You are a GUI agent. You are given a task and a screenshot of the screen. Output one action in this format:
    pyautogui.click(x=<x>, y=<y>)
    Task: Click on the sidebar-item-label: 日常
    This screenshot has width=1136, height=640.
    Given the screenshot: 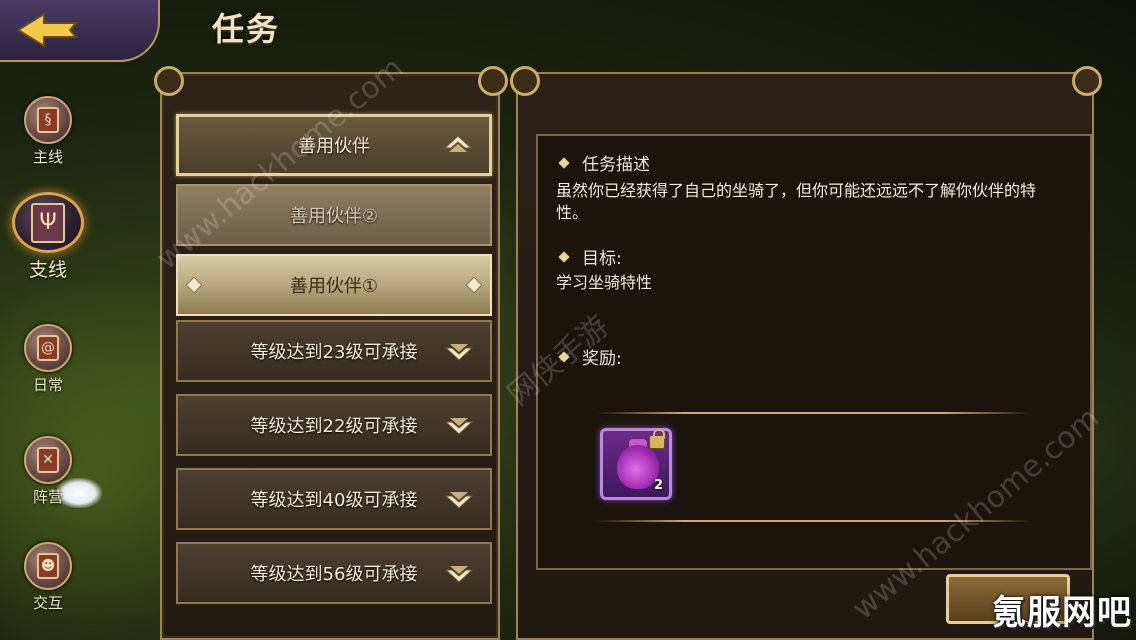 What is the action you would take?
    pyautogui.click(x=47, y=385)
    